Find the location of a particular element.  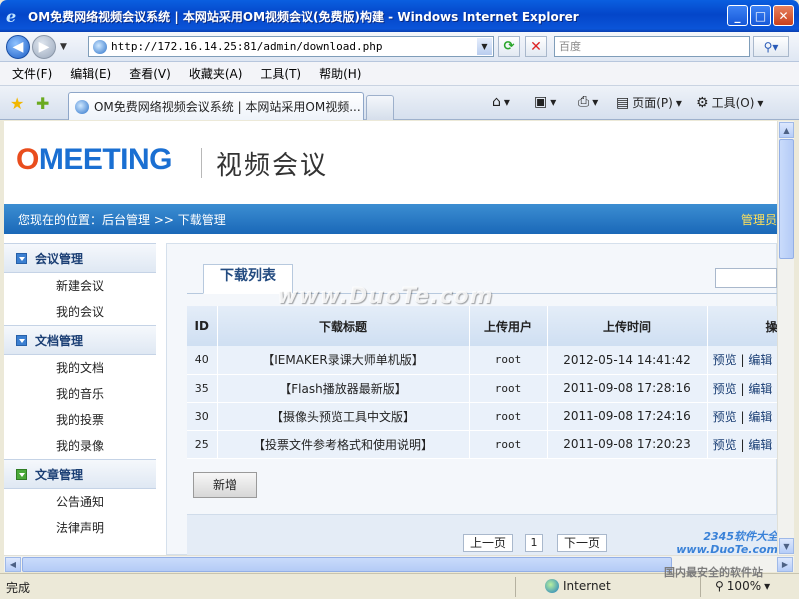

sidebar-item-my-music: 我的音乐 is located at coordinates (80, 394).